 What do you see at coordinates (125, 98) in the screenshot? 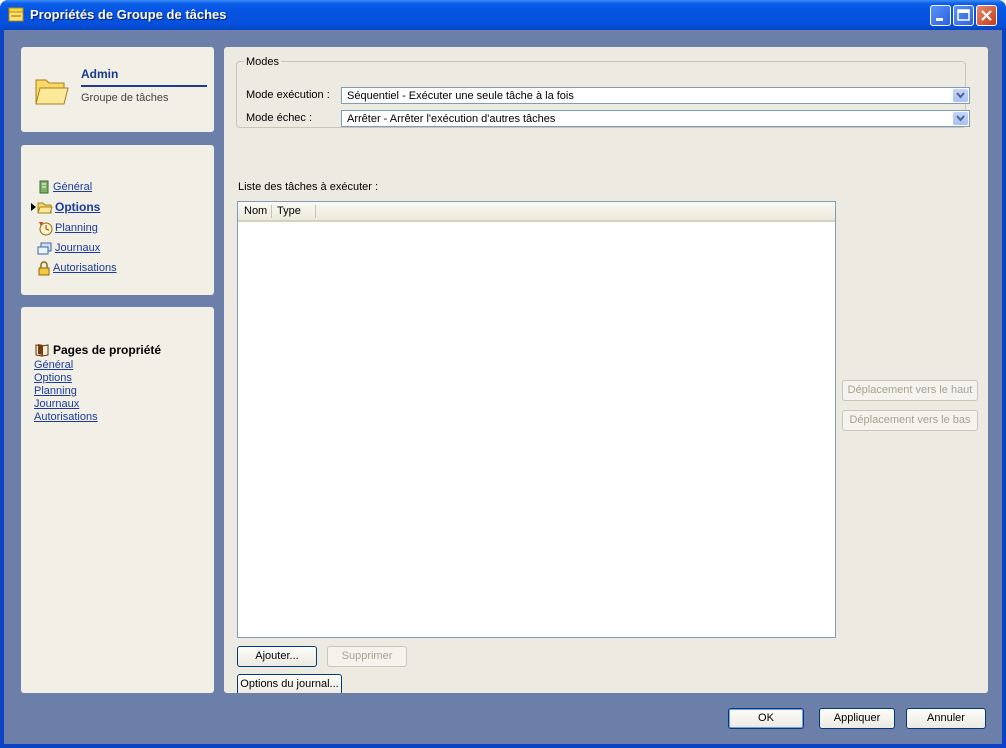
I see `header-type: Groupe de tâches` at bounding box center [125, 98].